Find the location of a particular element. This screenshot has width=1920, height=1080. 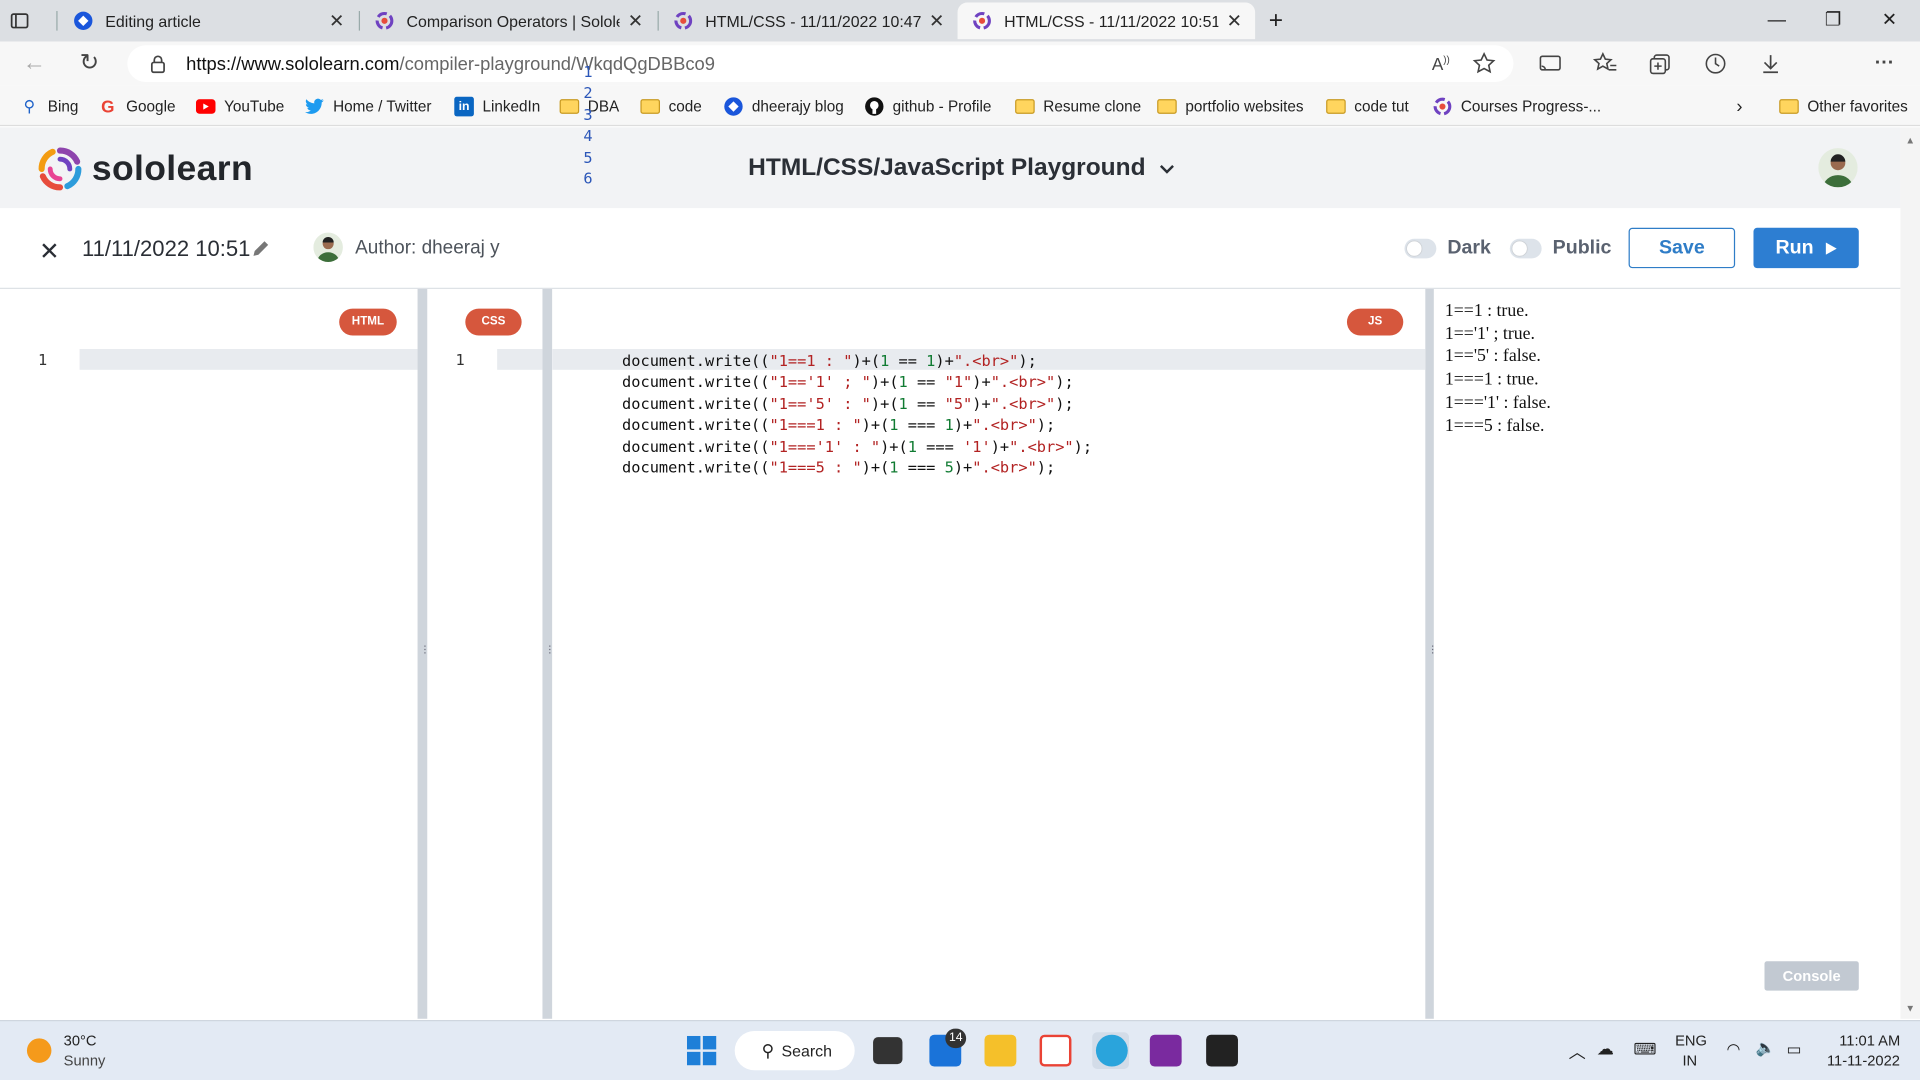

scroll-down-icon: ▼ is located at coordinates (1910, 1008).